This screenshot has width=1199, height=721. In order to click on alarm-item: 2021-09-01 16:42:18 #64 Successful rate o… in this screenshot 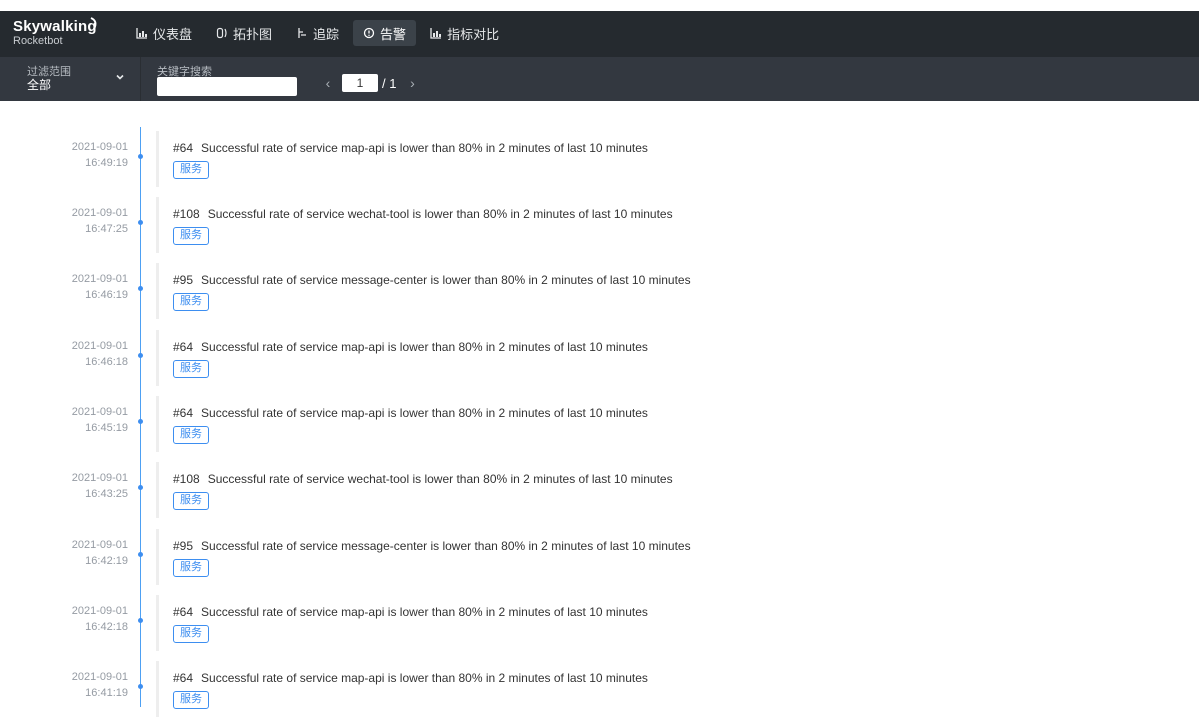, I will do `click(599, 625)`.